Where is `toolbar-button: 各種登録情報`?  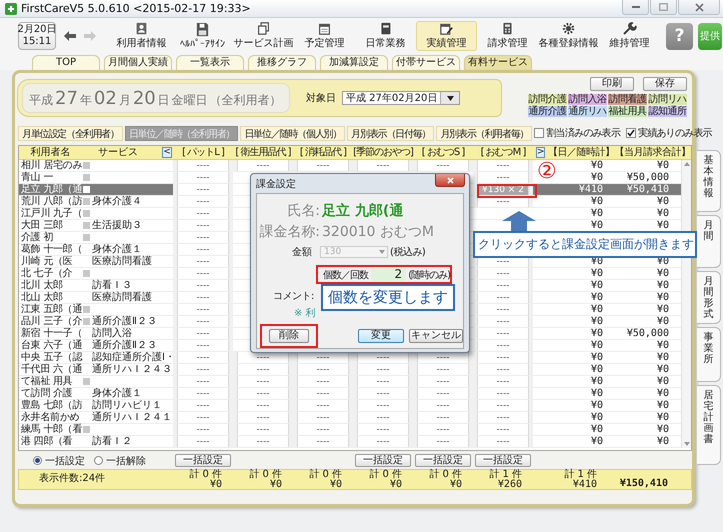 toolbar-button: 各種登録情報 is located at coordinates (568, 36).